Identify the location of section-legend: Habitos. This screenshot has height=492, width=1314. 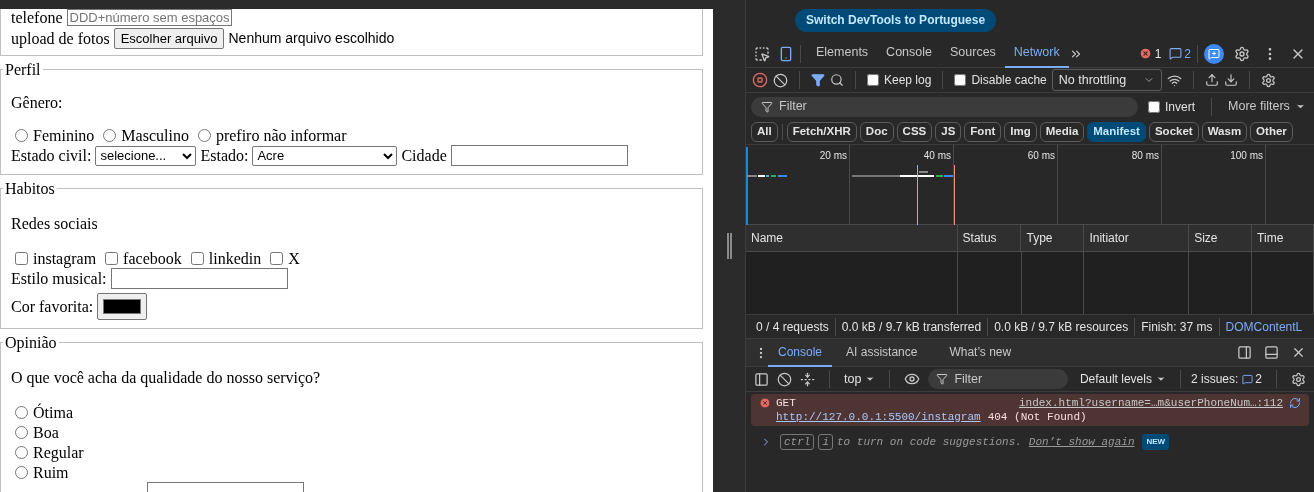
(30, 188).